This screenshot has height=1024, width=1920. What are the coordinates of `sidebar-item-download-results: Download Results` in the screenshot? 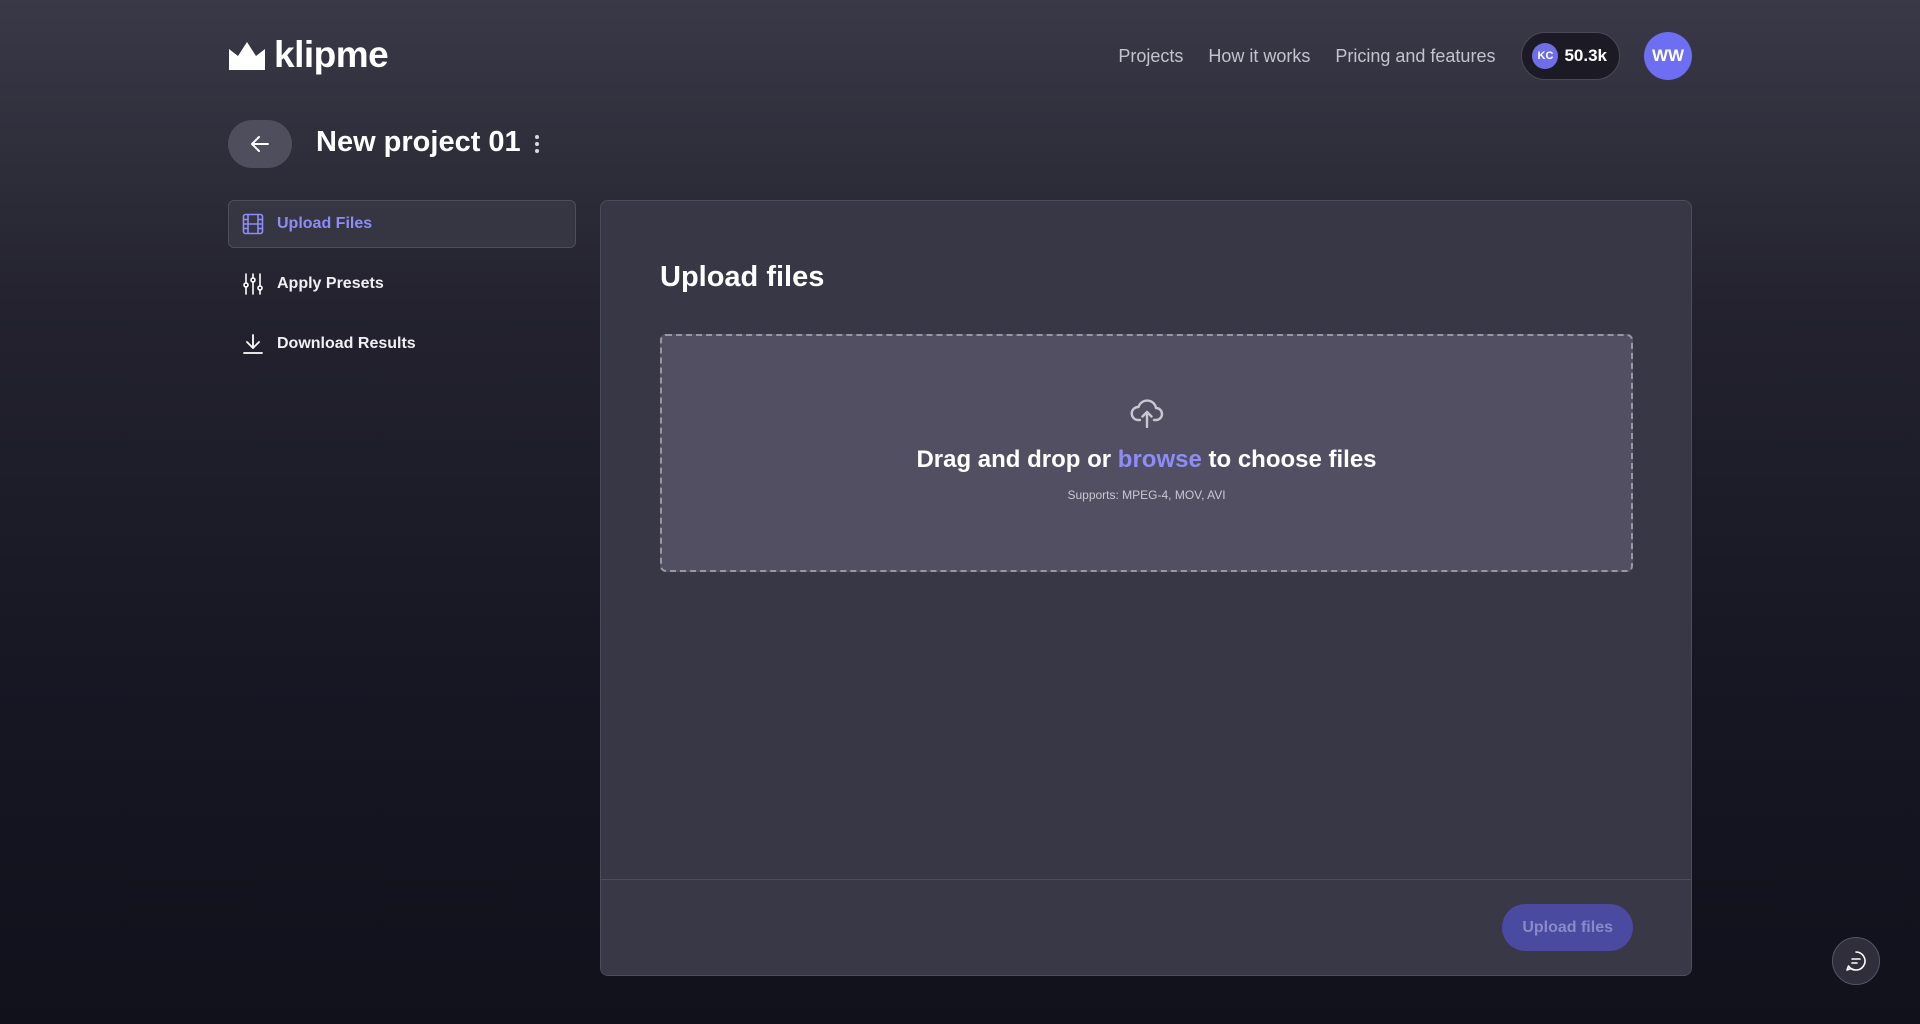 It's located at (402, 344).